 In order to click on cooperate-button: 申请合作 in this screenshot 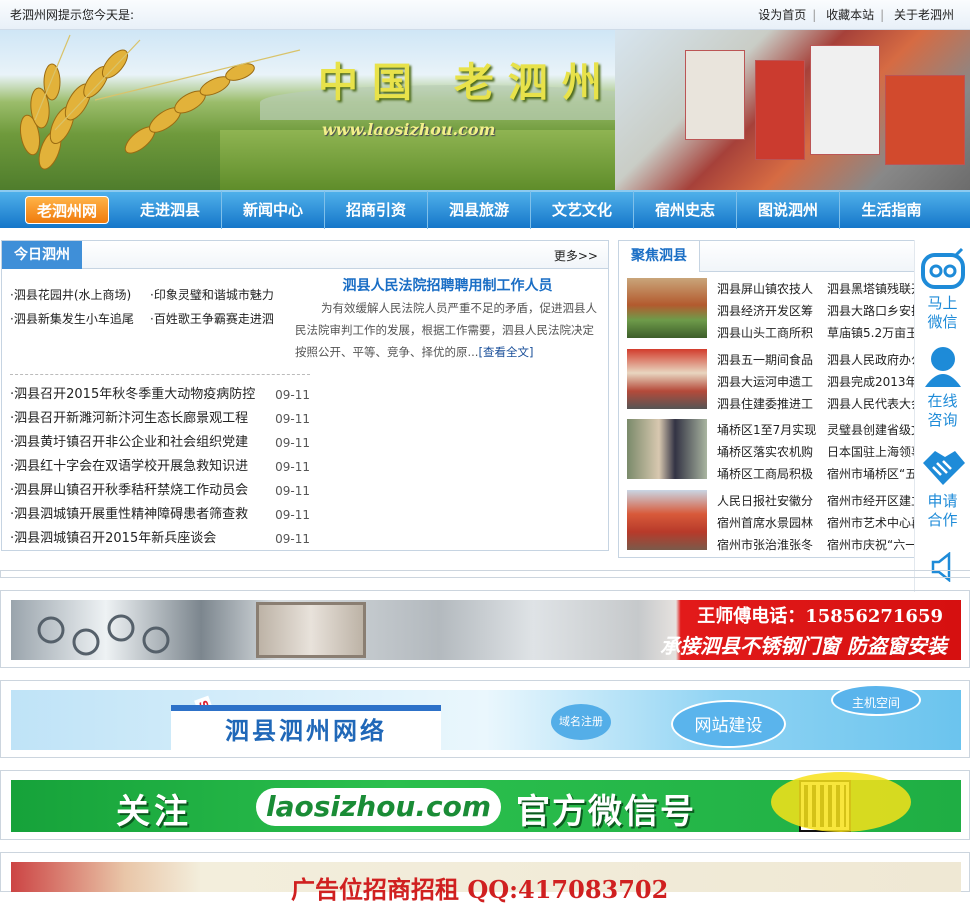, I will do `click(942, 492)`.